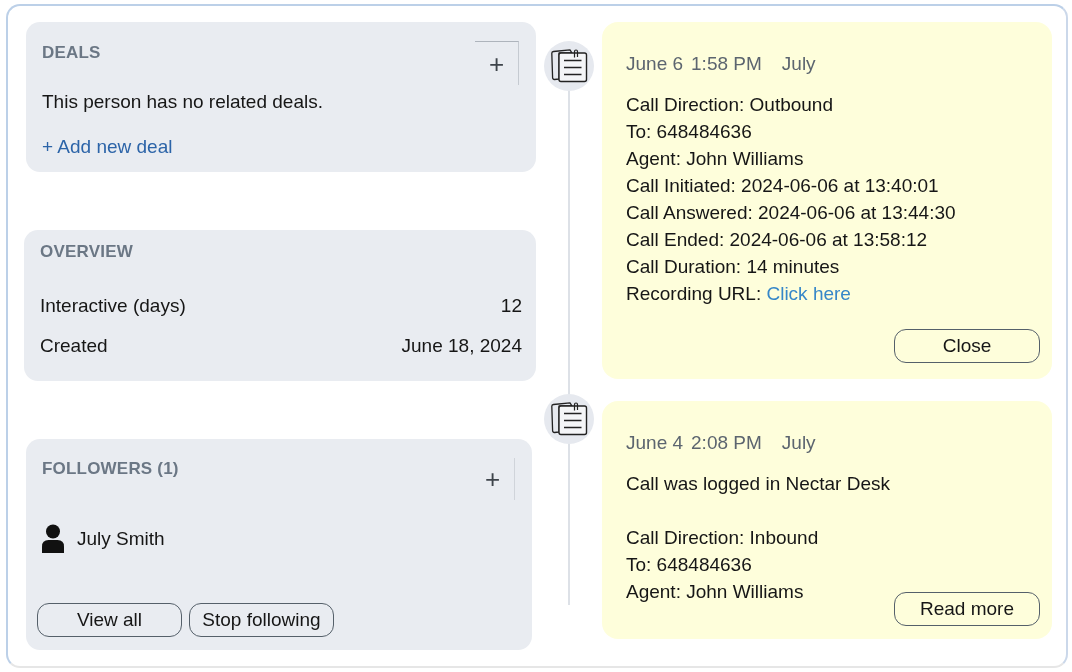 The height and width of the screenshot is (672, 1072). What do you see at coordinates (733, 267) in the screenshot?
I see `detail-line: Call Duration: 14 minutes` at bounding box center [733, 267].